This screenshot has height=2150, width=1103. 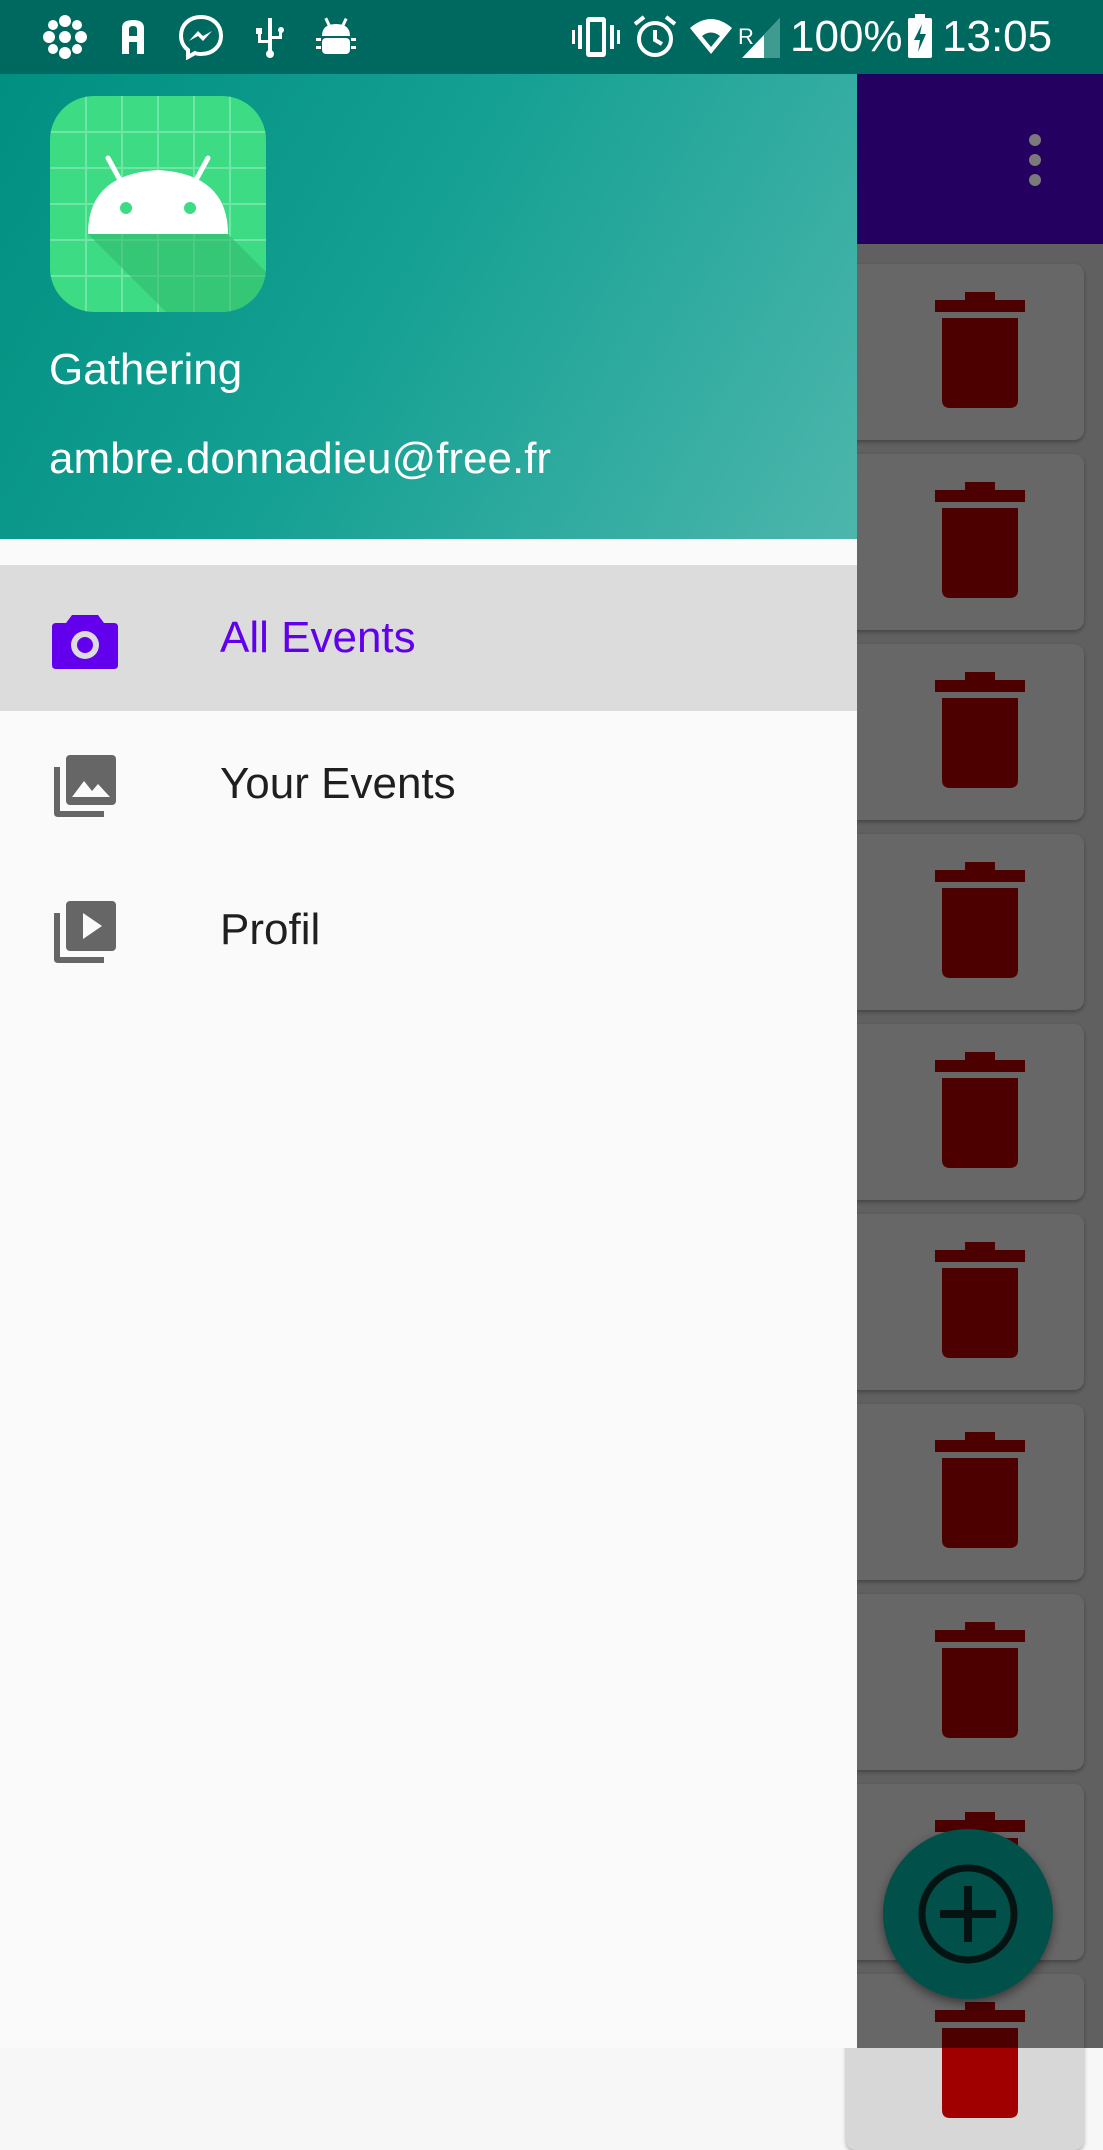 What do you see at coordinates (846, 36) in the screenshot?
I see `battery-percent: 100%` at bounding box center [846, 36].